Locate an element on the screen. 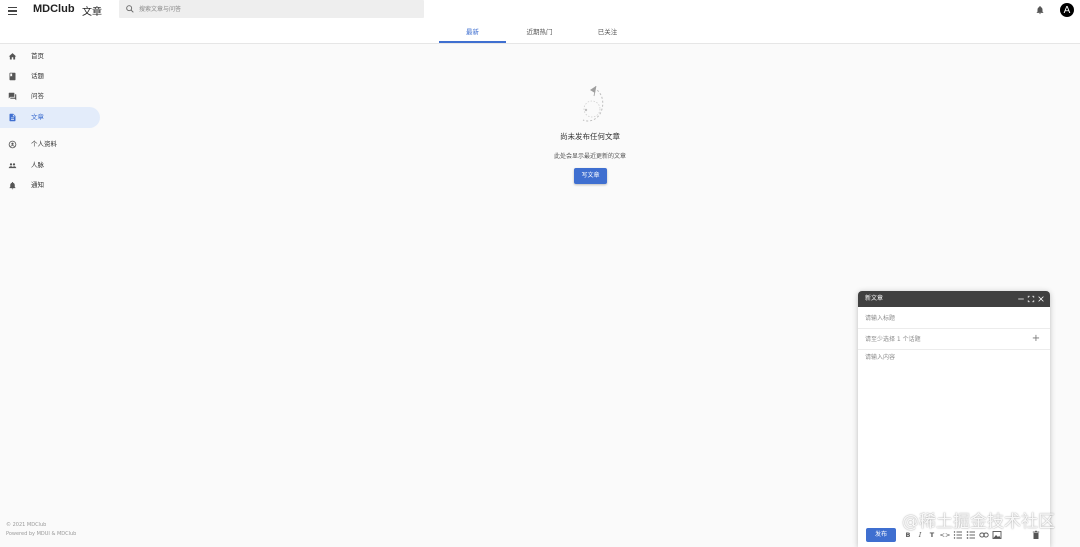 The height and width of the screenshot is (547, 1080). search-input is located at coordinates (274, 9).